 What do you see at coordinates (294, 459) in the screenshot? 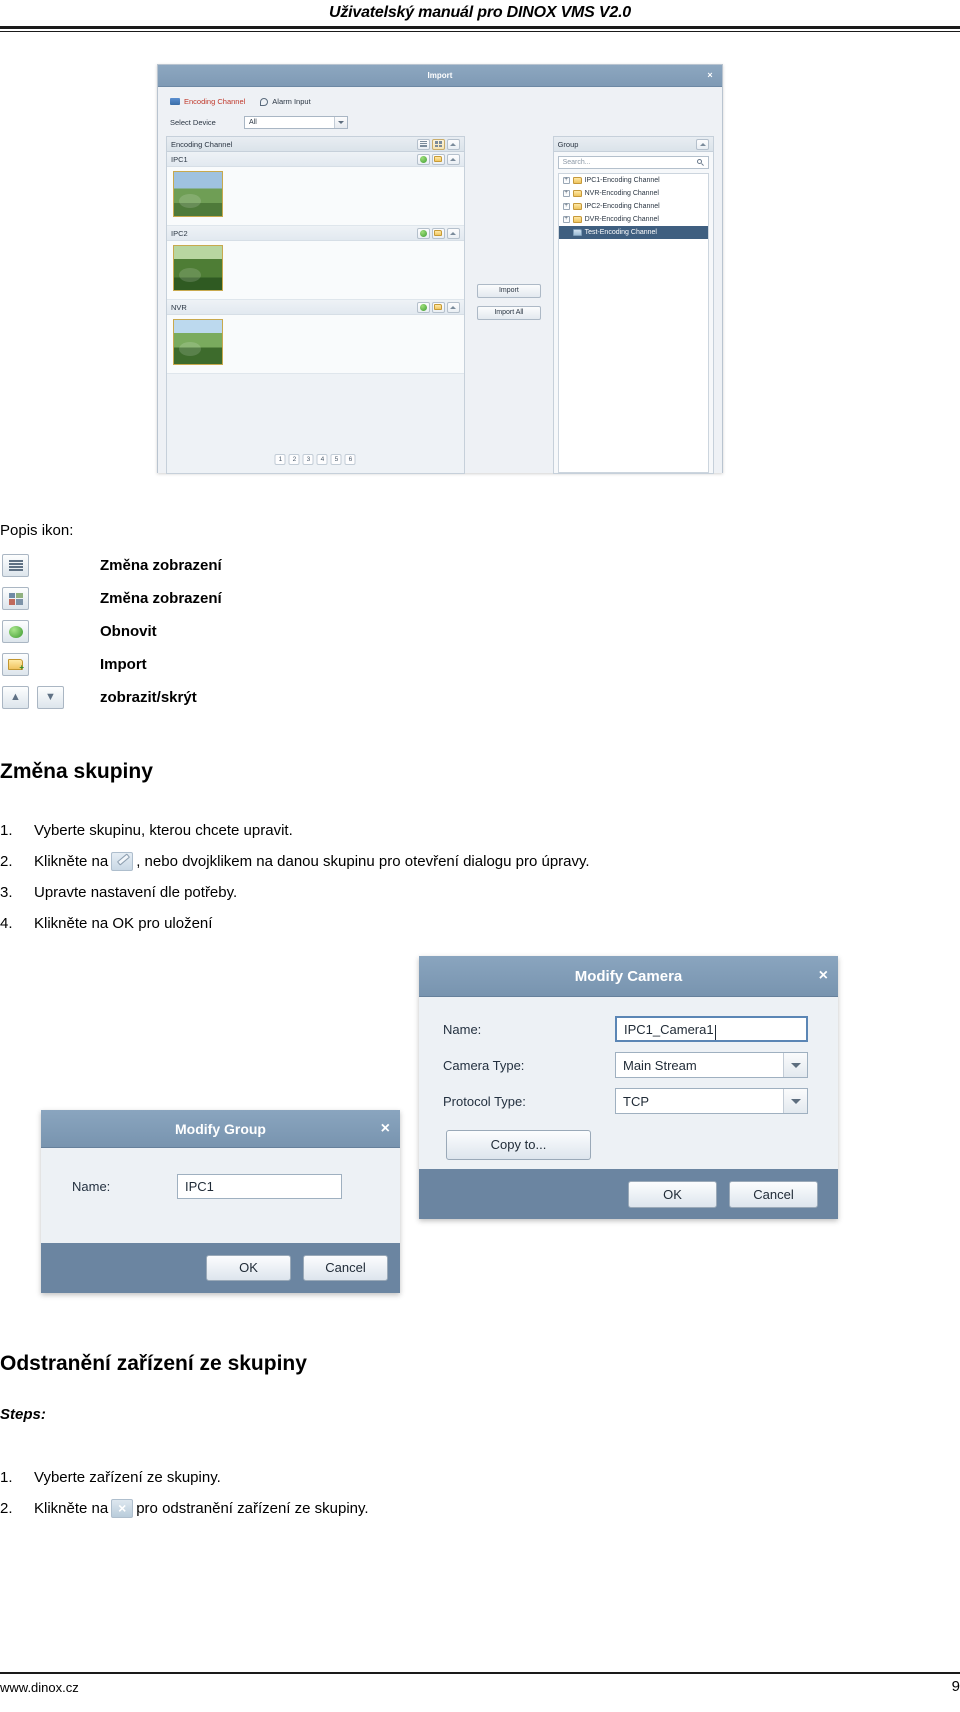
I see `page-button: 2` at bounding box center [294, 459].